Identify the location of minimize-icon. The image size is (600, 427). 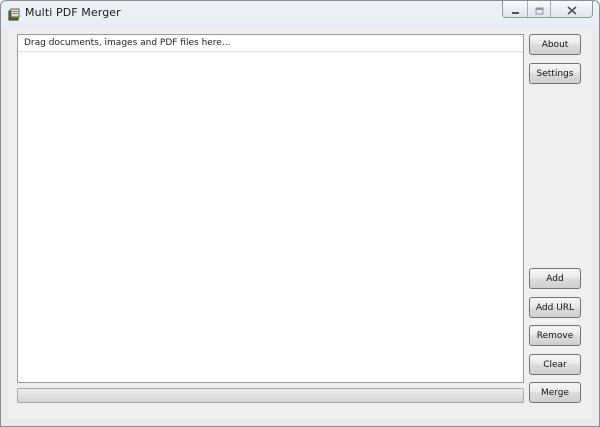
(515, 9).